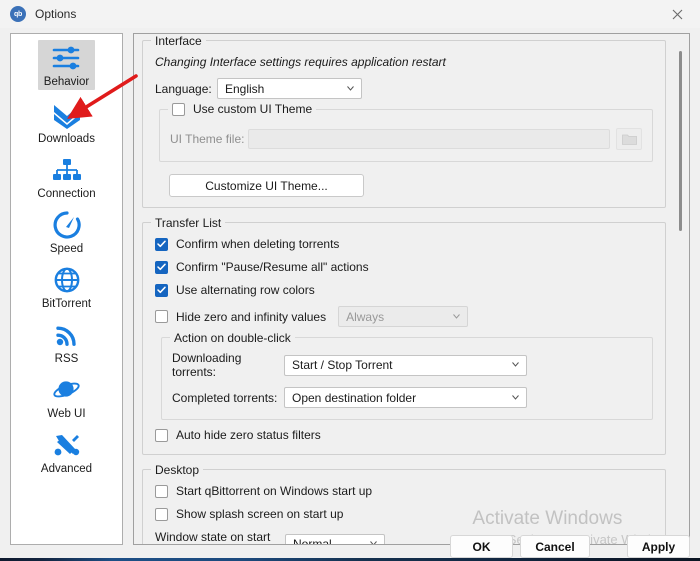 This screenshot has height=561, width=700. What do you see at coordinates (404, 435) in the screenshot?
I see `auto-hide-zero-filters-checkbox: Auto hide zero status filters` at bounding box center [404, 435].